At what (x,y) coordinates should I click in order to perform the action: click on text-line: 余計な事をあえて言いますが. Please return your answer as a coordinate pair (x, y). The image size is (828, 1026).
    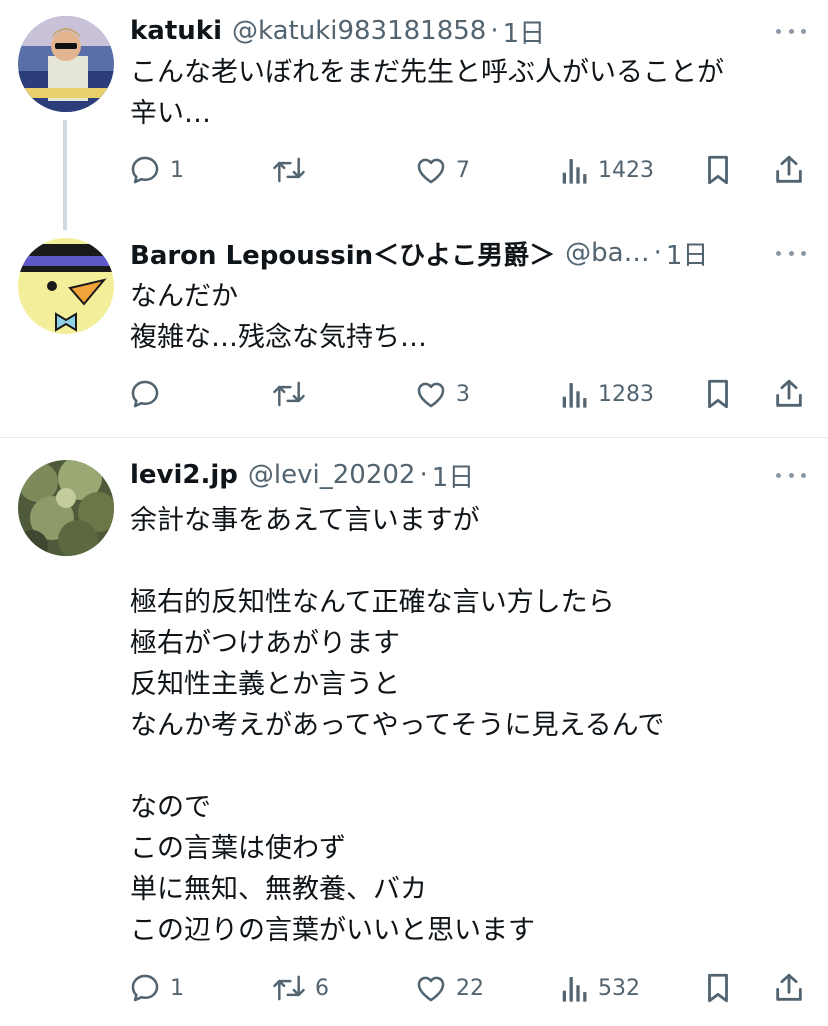
    Looking at the image, I should click on (305, 520).